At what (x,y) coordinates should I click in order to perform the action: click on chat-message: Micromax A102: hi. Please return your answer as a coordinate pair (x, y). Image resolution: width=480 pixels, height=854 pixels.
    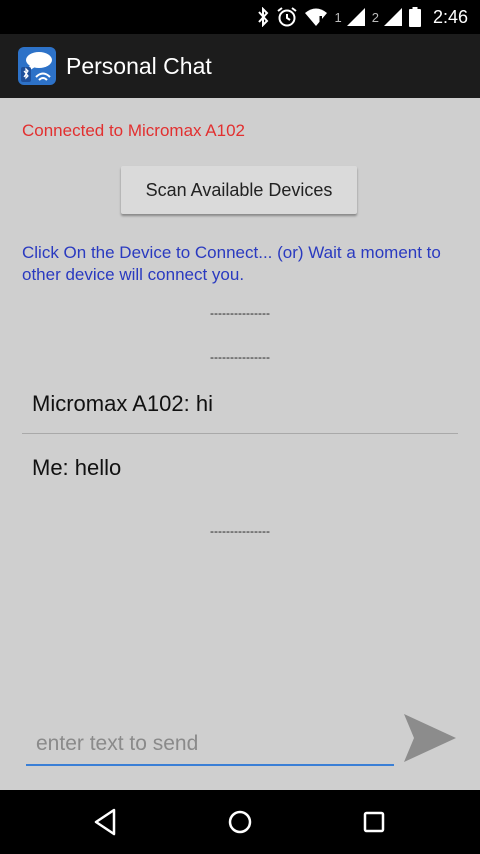
    Looking at the image, I should click on (122, 404).